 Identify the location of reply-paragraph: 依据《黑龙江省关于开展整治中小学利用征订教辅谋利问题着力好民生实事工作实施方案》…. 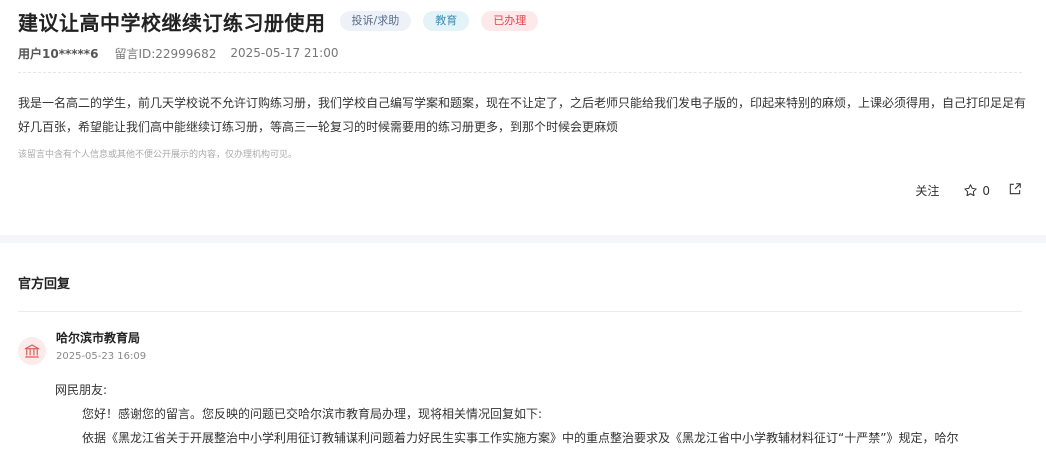
(520, 438).